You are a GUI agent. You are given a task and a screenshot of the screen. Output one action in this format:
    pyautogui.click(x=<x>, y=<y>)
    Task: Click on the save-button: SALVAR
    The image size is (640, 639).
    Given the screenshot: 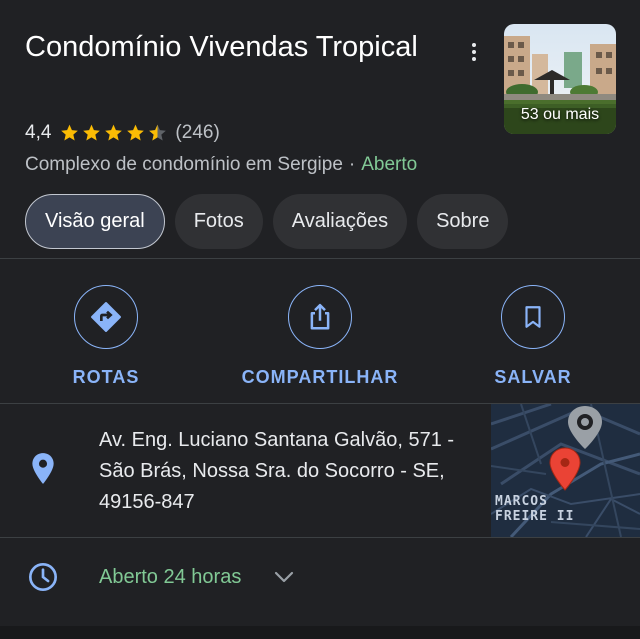 What is the action you would take?
    pyautogui.click(x=533, y=336)
    